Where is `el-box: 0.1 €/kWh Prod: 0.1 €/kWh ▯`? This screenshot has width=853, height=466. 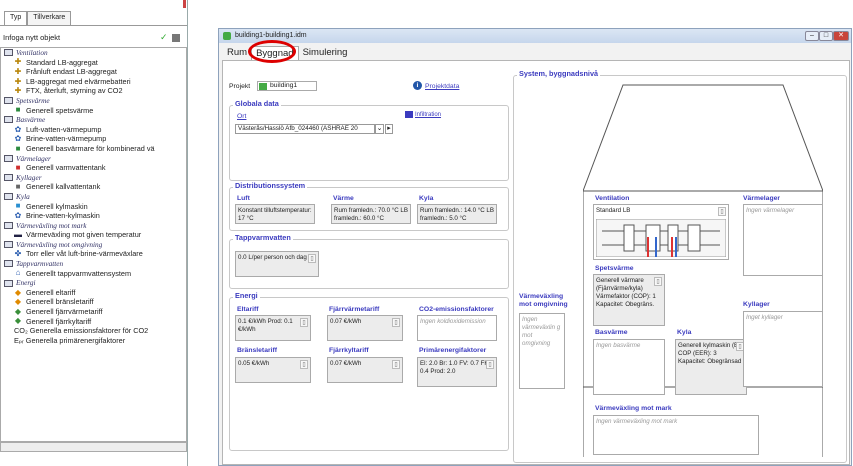
el-box: 0.1 €/kWh Prod: 0.1 €/kWh ▯ is located at coordinates (273, 328).